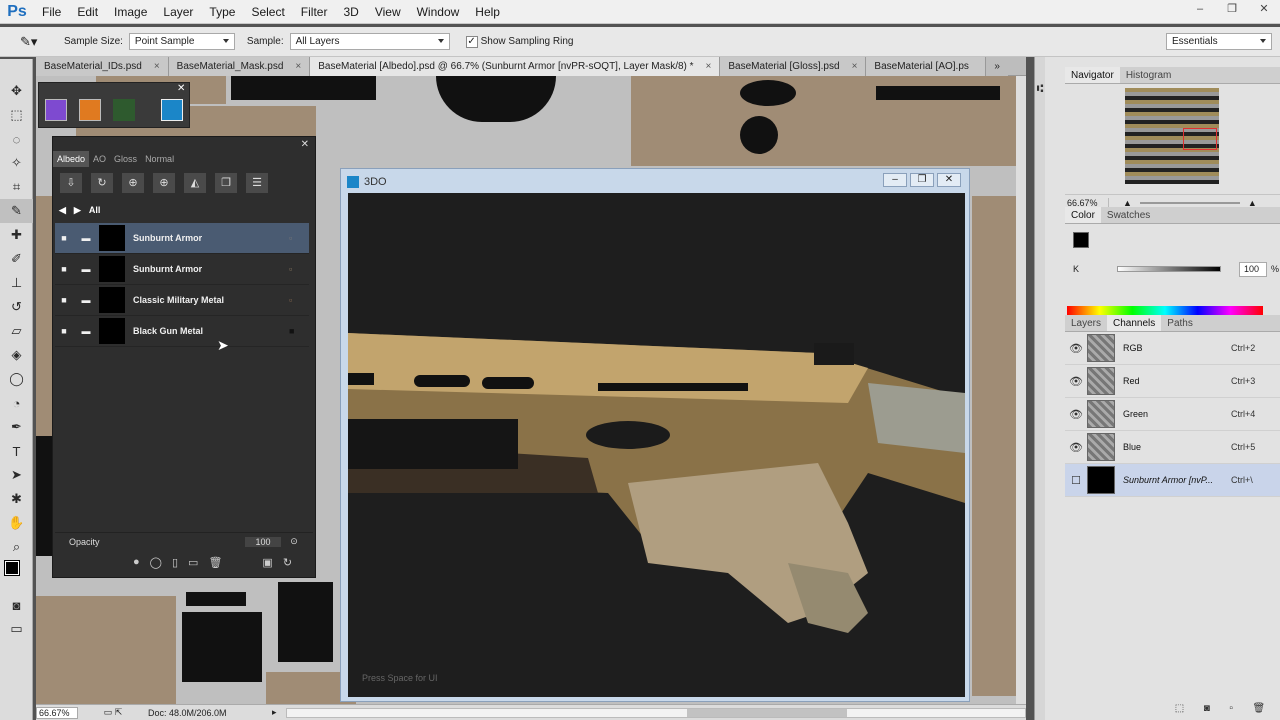 The image size is (1280, 720). What do you see at coordinates (16, 139) in the screenshot?
I see `lasso-tool-icon: ◌` at bounding box center [16, 139].